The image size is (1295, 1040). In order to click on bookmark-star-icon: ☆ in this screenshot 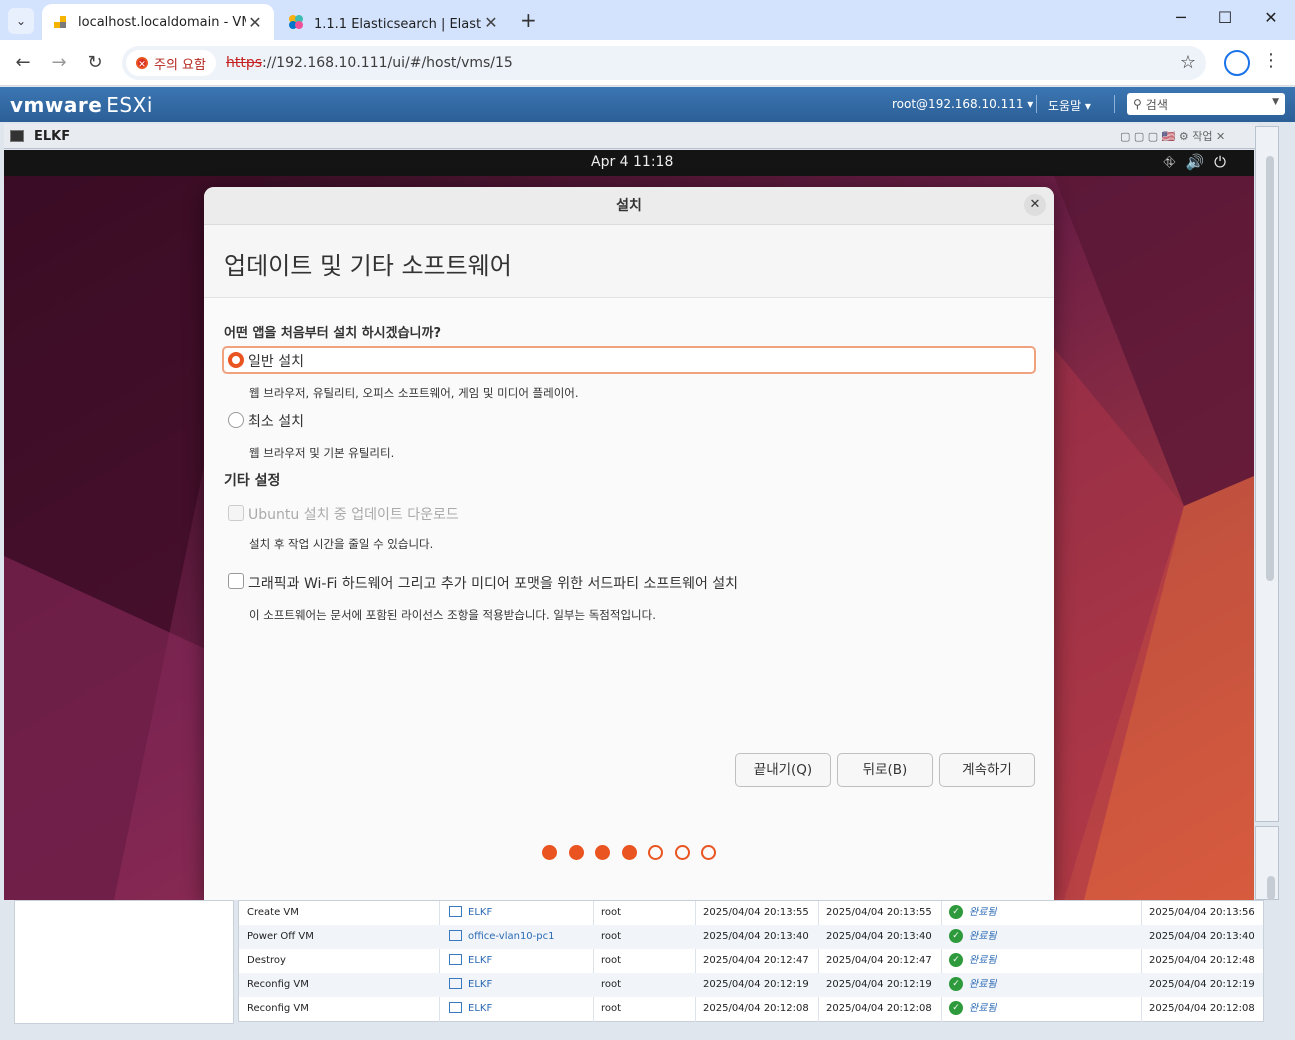, I will do `click(1188, 62)`.